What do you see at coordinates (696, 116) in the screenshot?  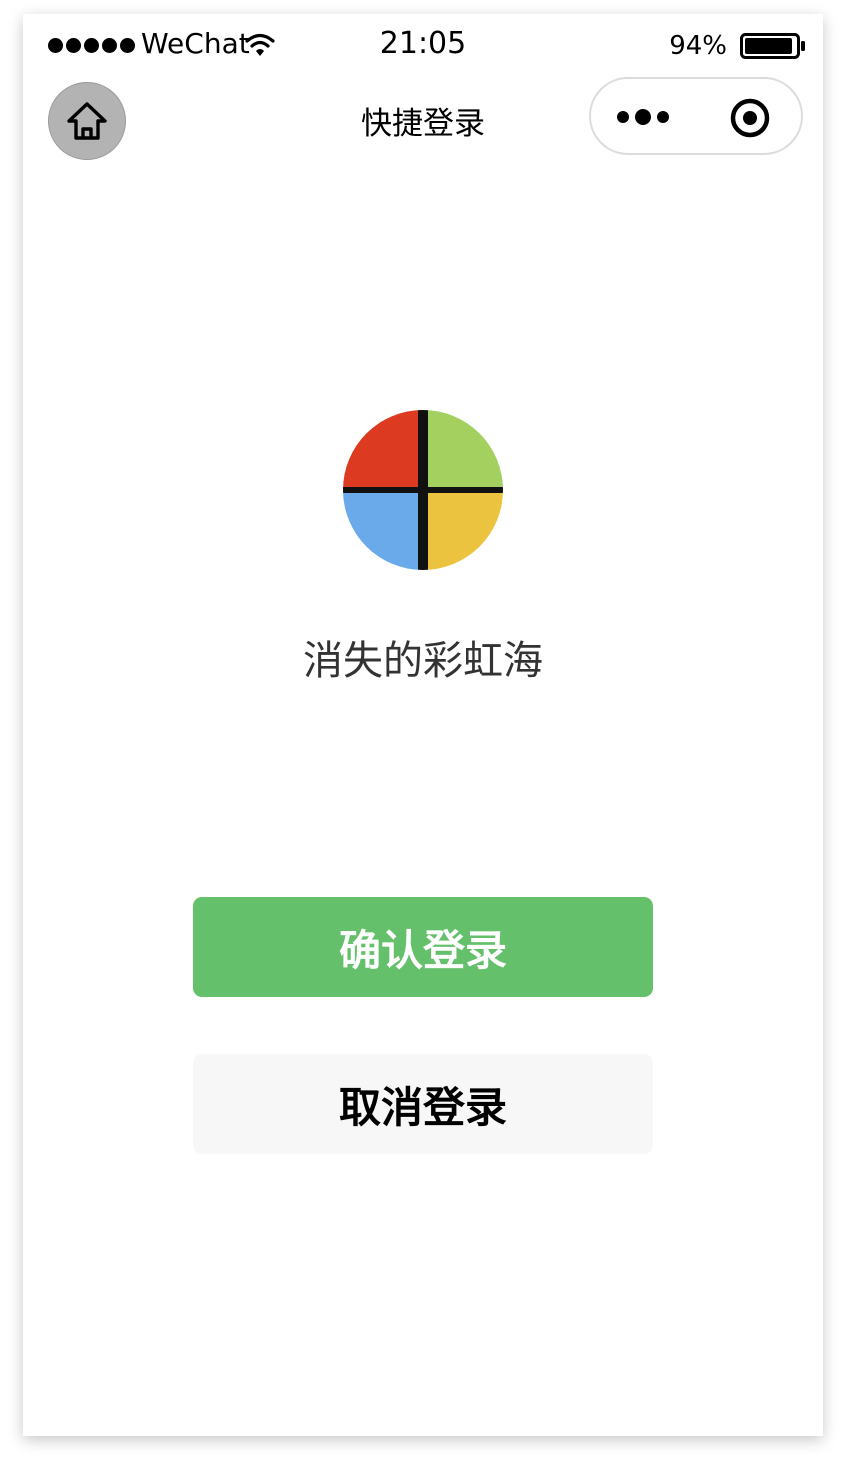 I see `mini-program-capsule` at bounding box center [696, 116].